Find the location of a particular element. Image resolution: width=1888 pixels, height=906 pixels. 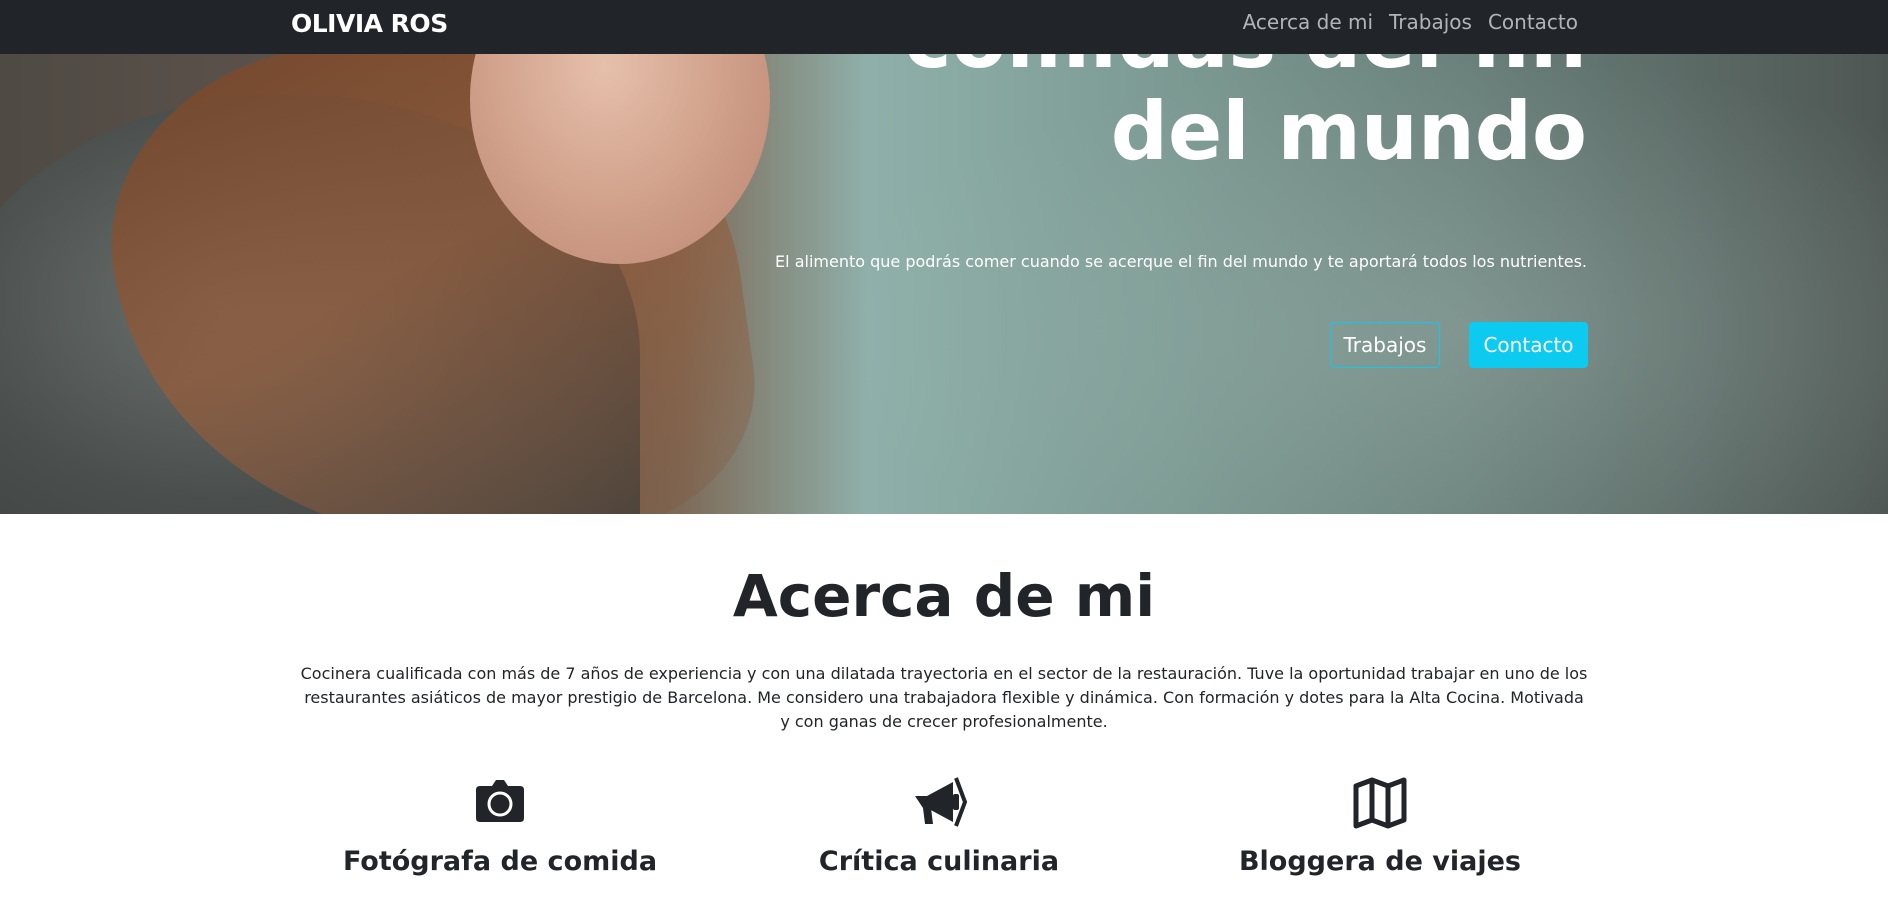

brand-logo: OLIVIA ROS is located at coordinates (369, 23).